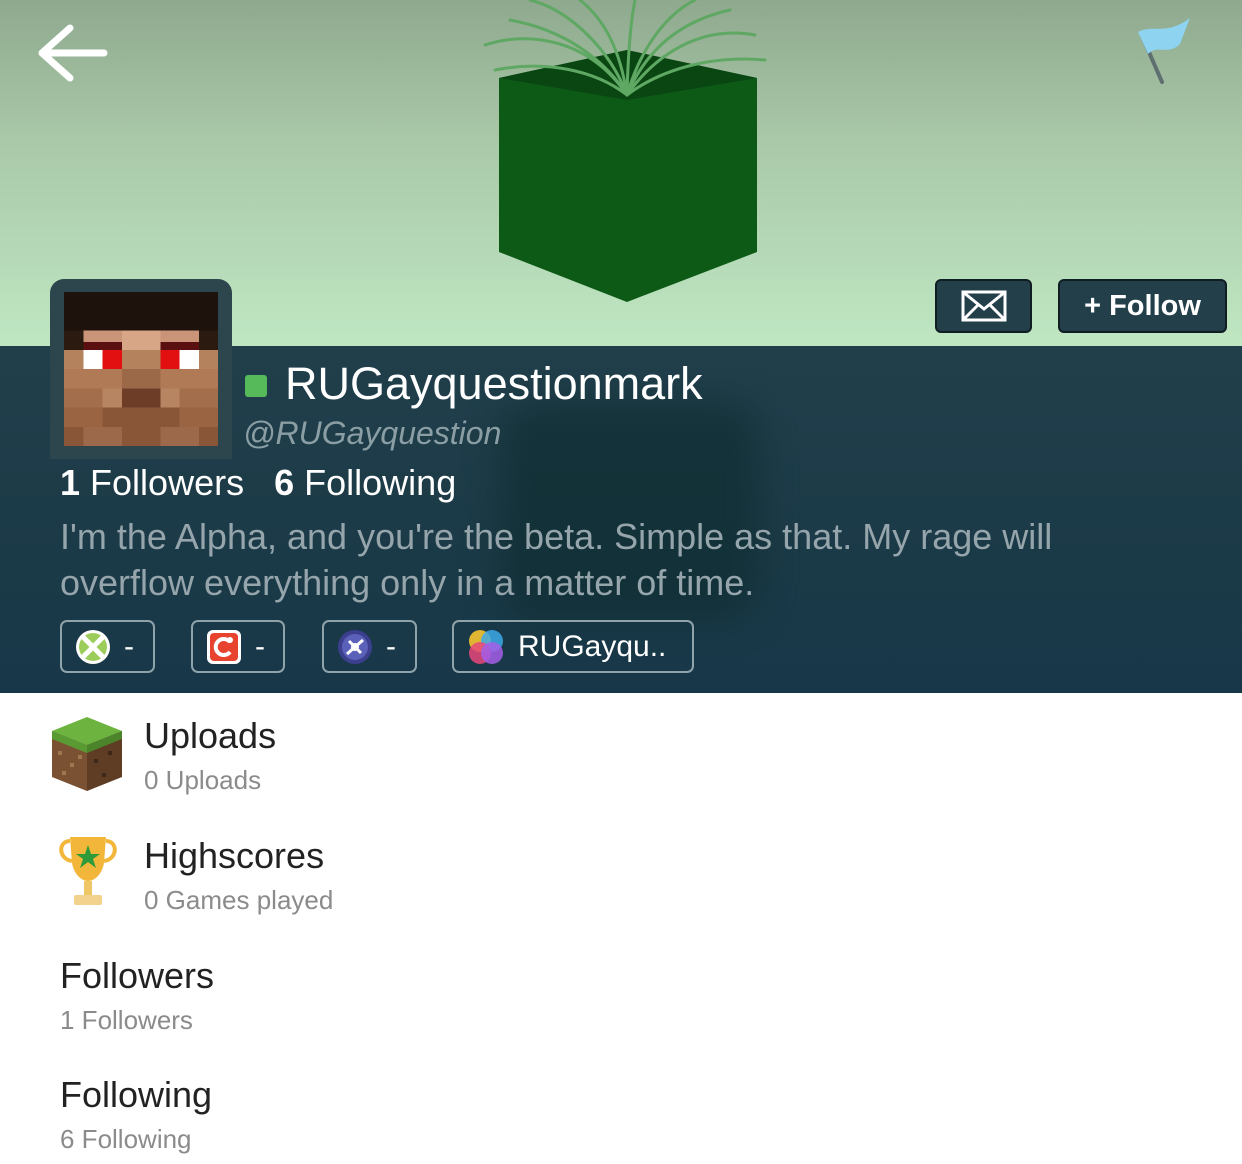 The height and width of the screenshot is (1164, 1242). What do you see at coordinates (1142, 306) in the screenshot?
I see `follow-button: + Follow` at bounding box center [1142, 306].